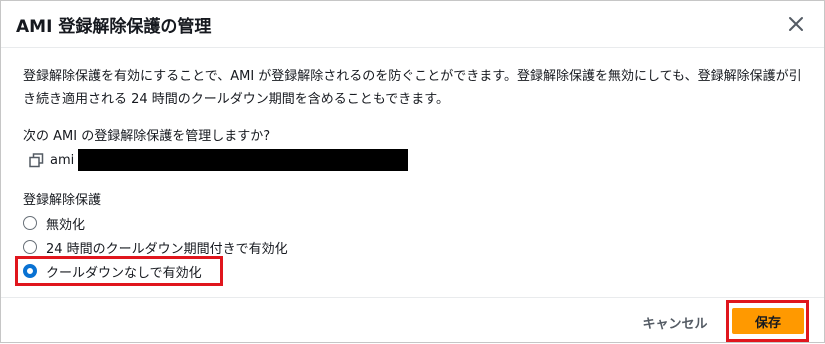  What do you see at coordinates (147, 136) in the screenshot?
I see `ami-question: 次の AMI の登録解除保護を管理しますか?` at bounding box center [147, 136].